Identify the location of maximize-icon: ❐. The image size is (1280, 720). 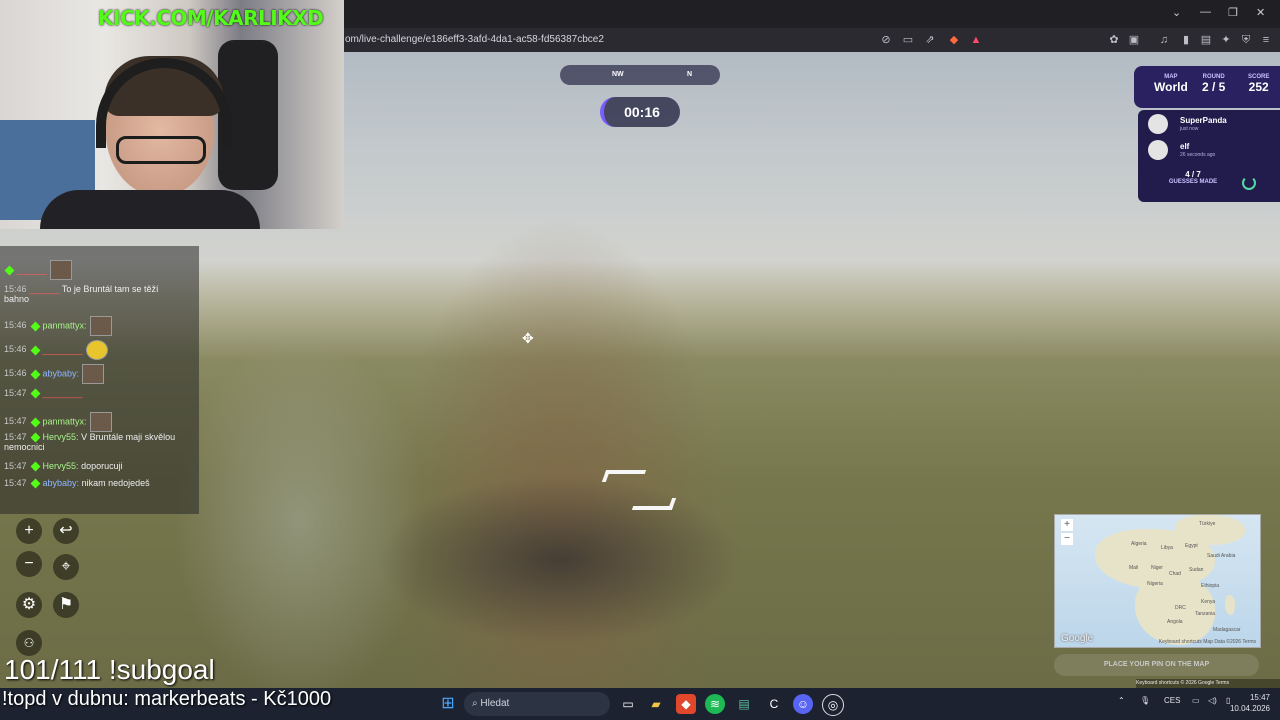
(1233, 12).